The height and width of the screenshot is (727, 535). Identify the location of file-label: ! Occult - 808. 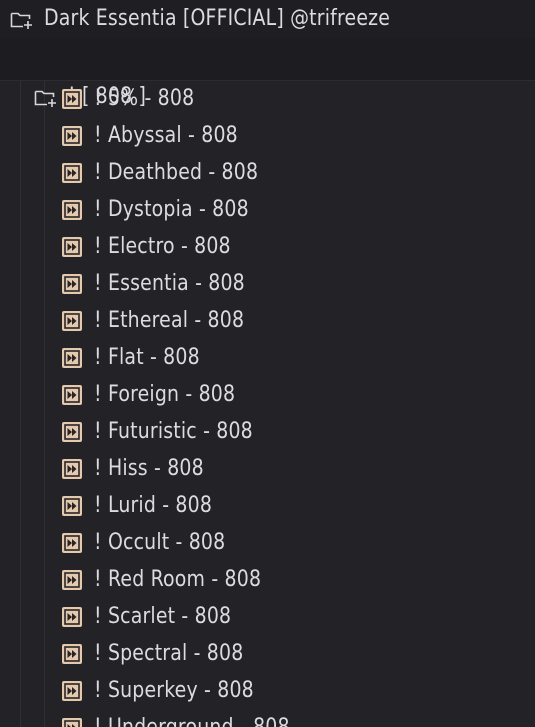
(160, 542).